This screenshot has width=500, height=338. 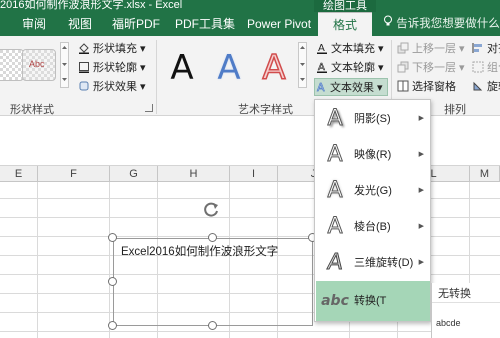 I want to click on shape-outline-label: 形状轮廓, so click(x=115, y=68).